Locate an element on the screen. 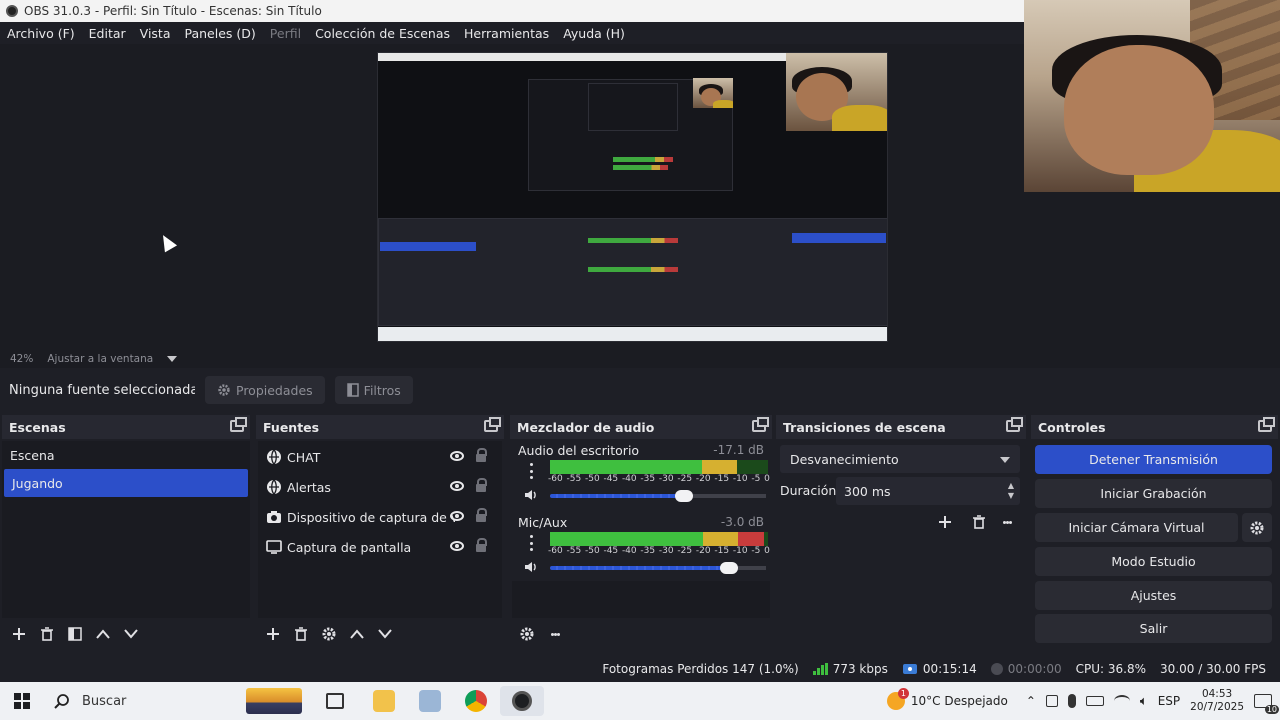  plus-icon is located at coordinates (19, 634).